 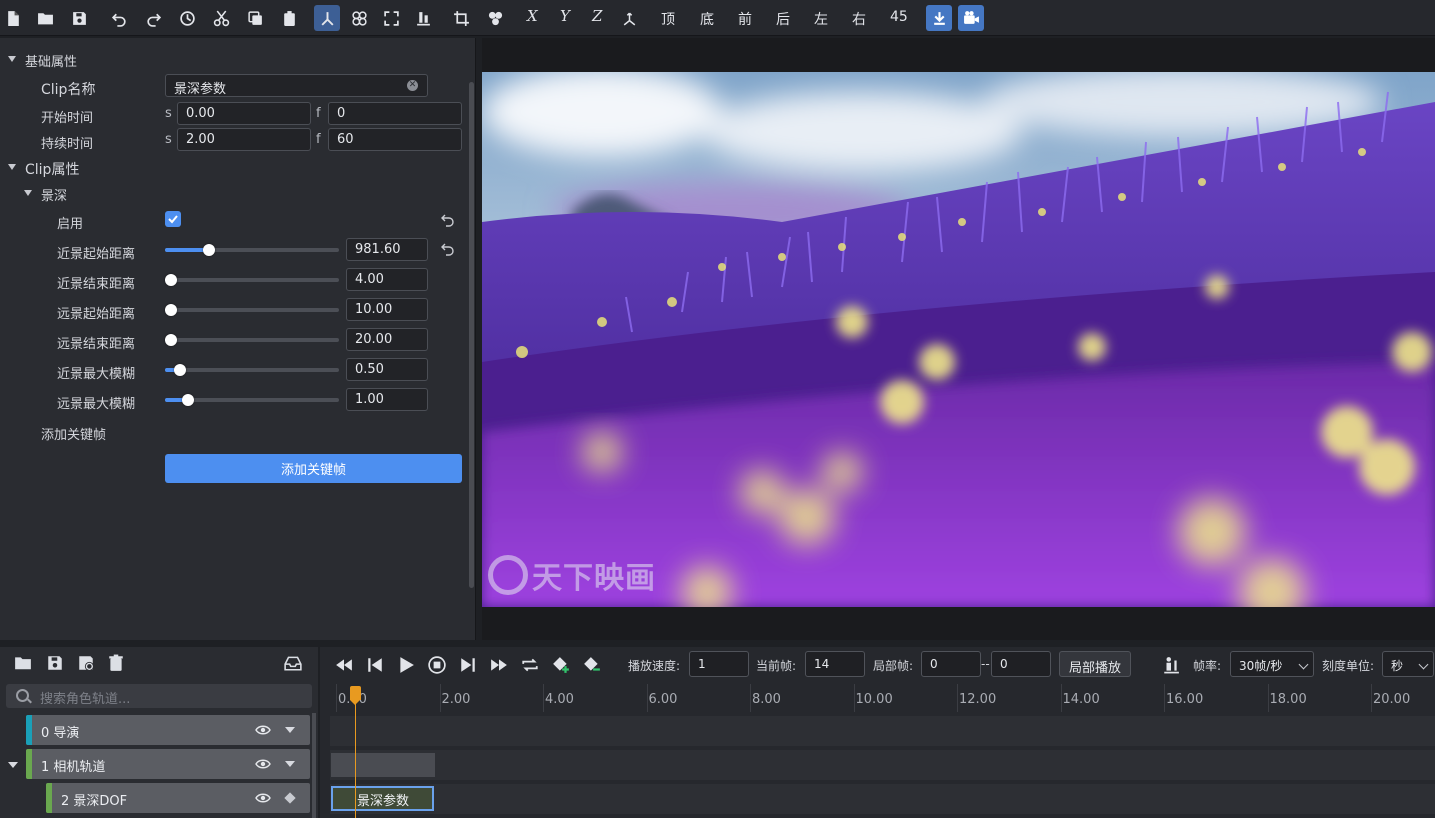 I want to click on dof-section-title: 景深, so click(x=54, y=194).